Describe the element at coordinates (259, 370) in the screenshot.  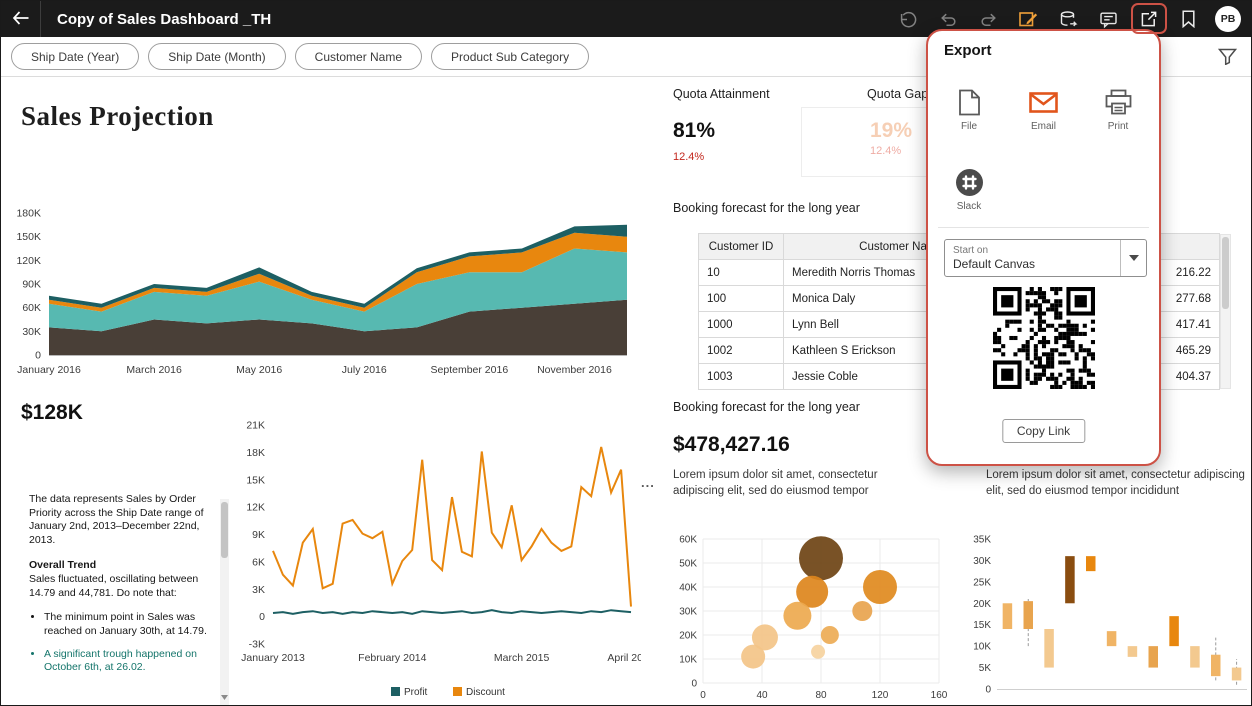
I see `svg-text: May 2016` at that location.